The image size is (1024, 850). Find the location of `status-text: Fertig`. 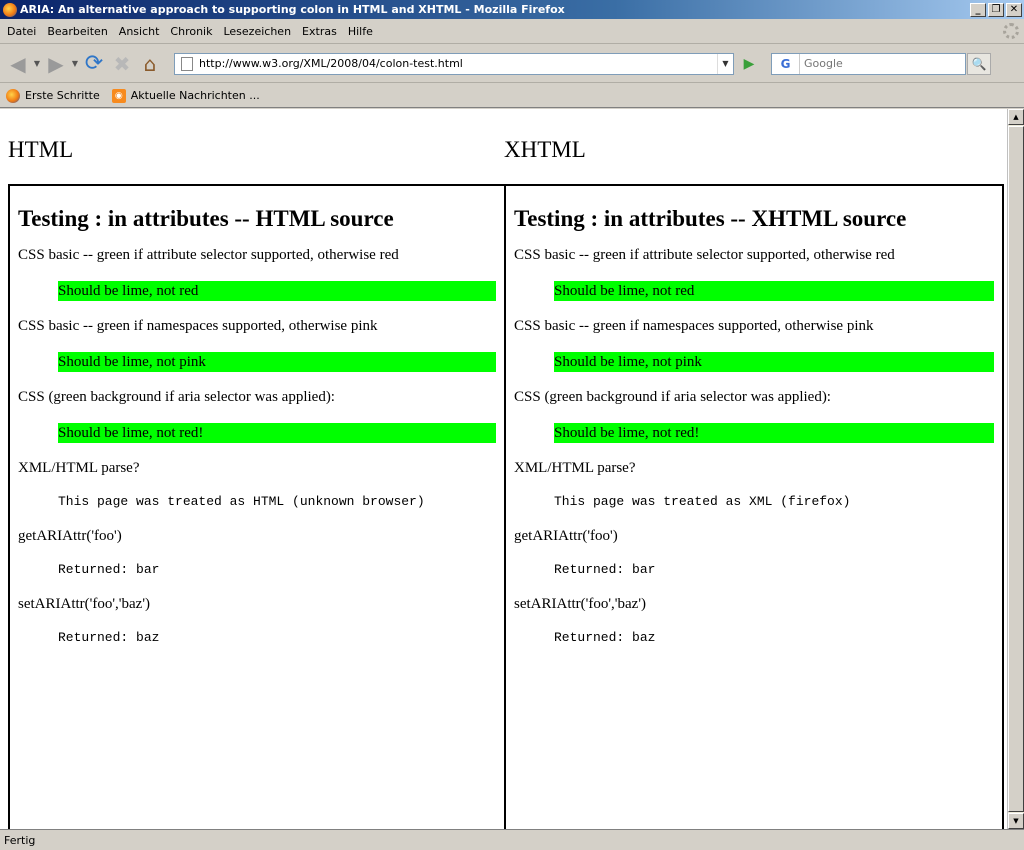

status-text: Fertig is located at coordinates (20, 840).